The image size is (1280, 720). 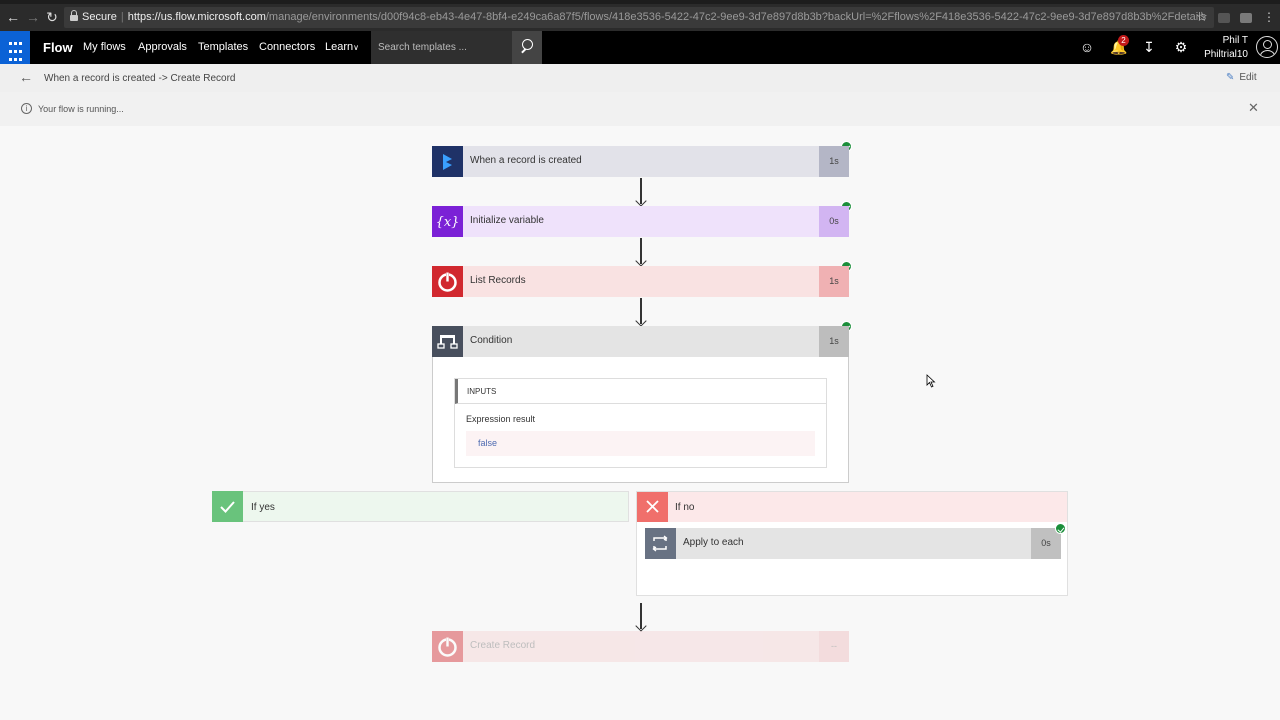 What do you see at coordinates (287, 47) in the screenshot?
I see `nav-connectors: Connectors` at bounding box center [287, 47].